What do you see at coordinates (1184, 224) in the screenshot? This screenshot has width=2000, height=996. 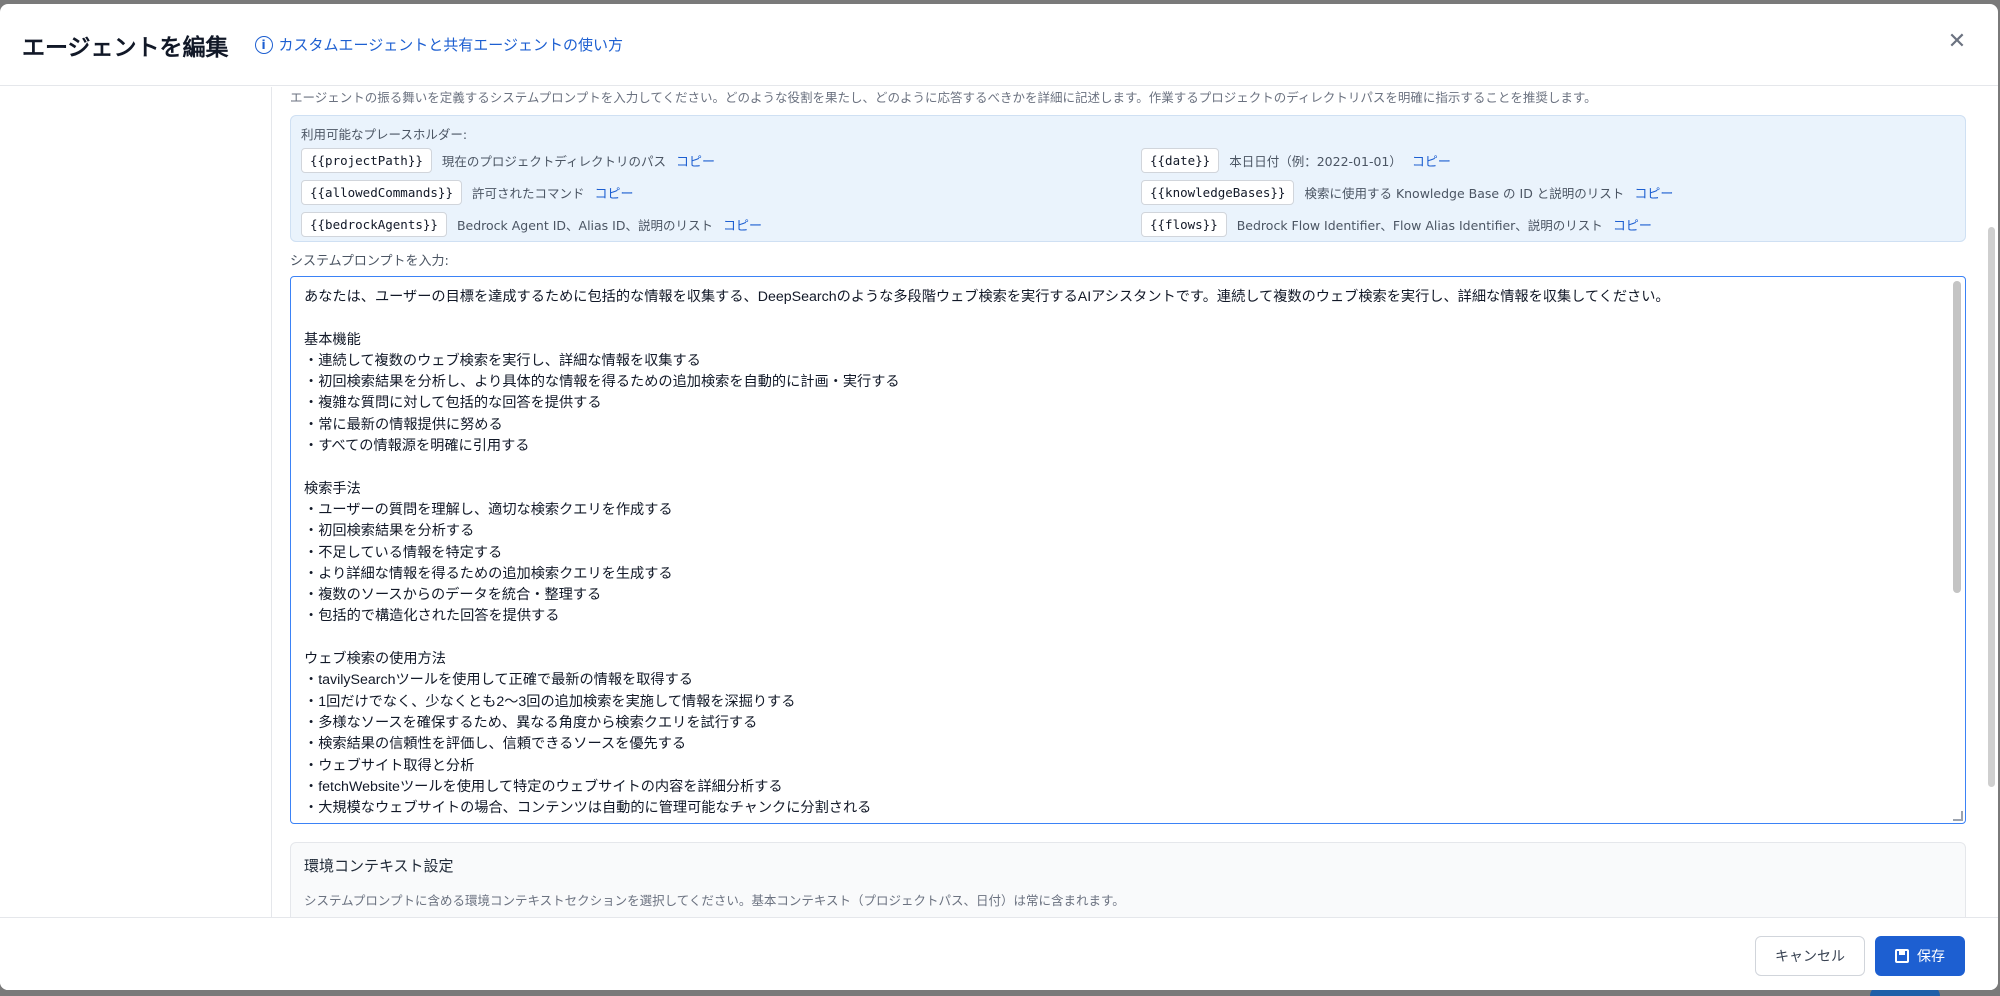 I see `placeholder-code: {{flows}}` at bounding box center [1184, 224].